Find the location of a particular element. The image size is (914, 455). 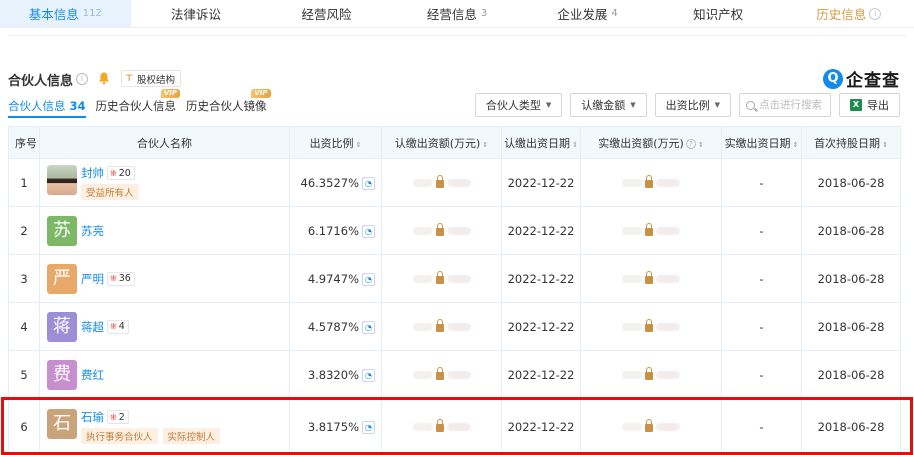

relation-count: 20 is located at coordinates (124, 173).